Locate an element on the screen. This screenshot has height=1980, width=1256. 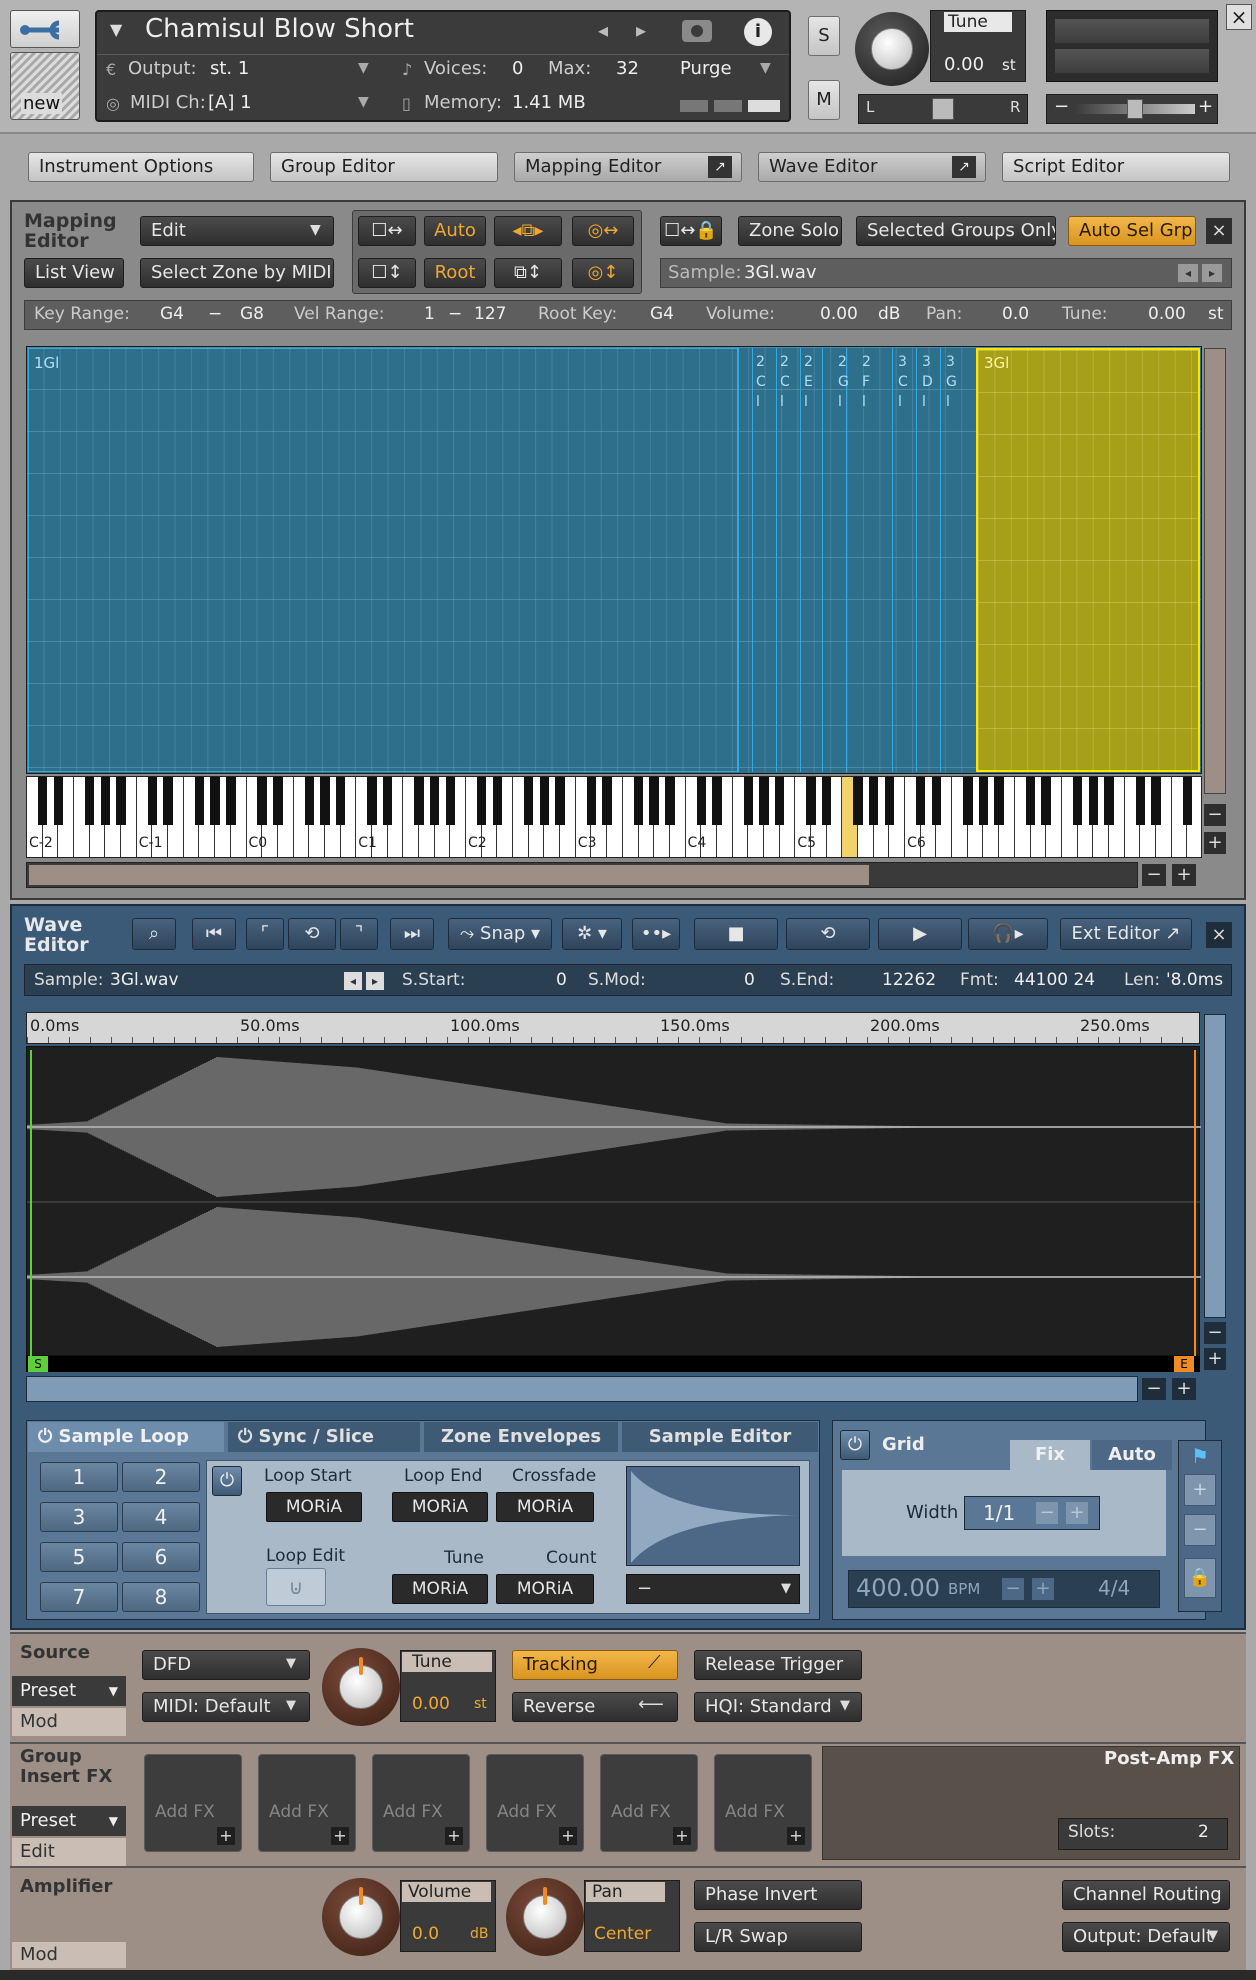
hqi-select: HQI: Standard is located at coordinates (778, 1707).